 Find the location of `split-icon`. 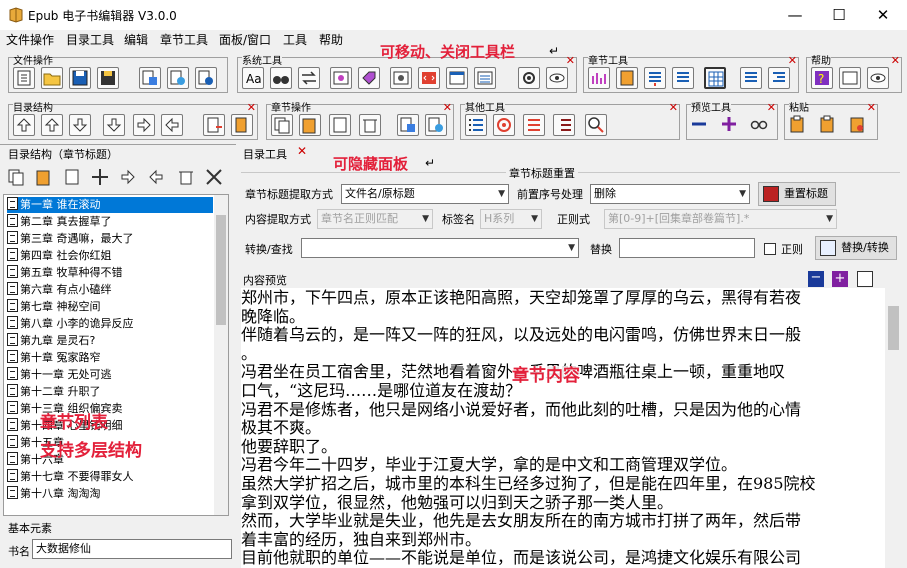

split-icon is located at coordinates (627, 78).